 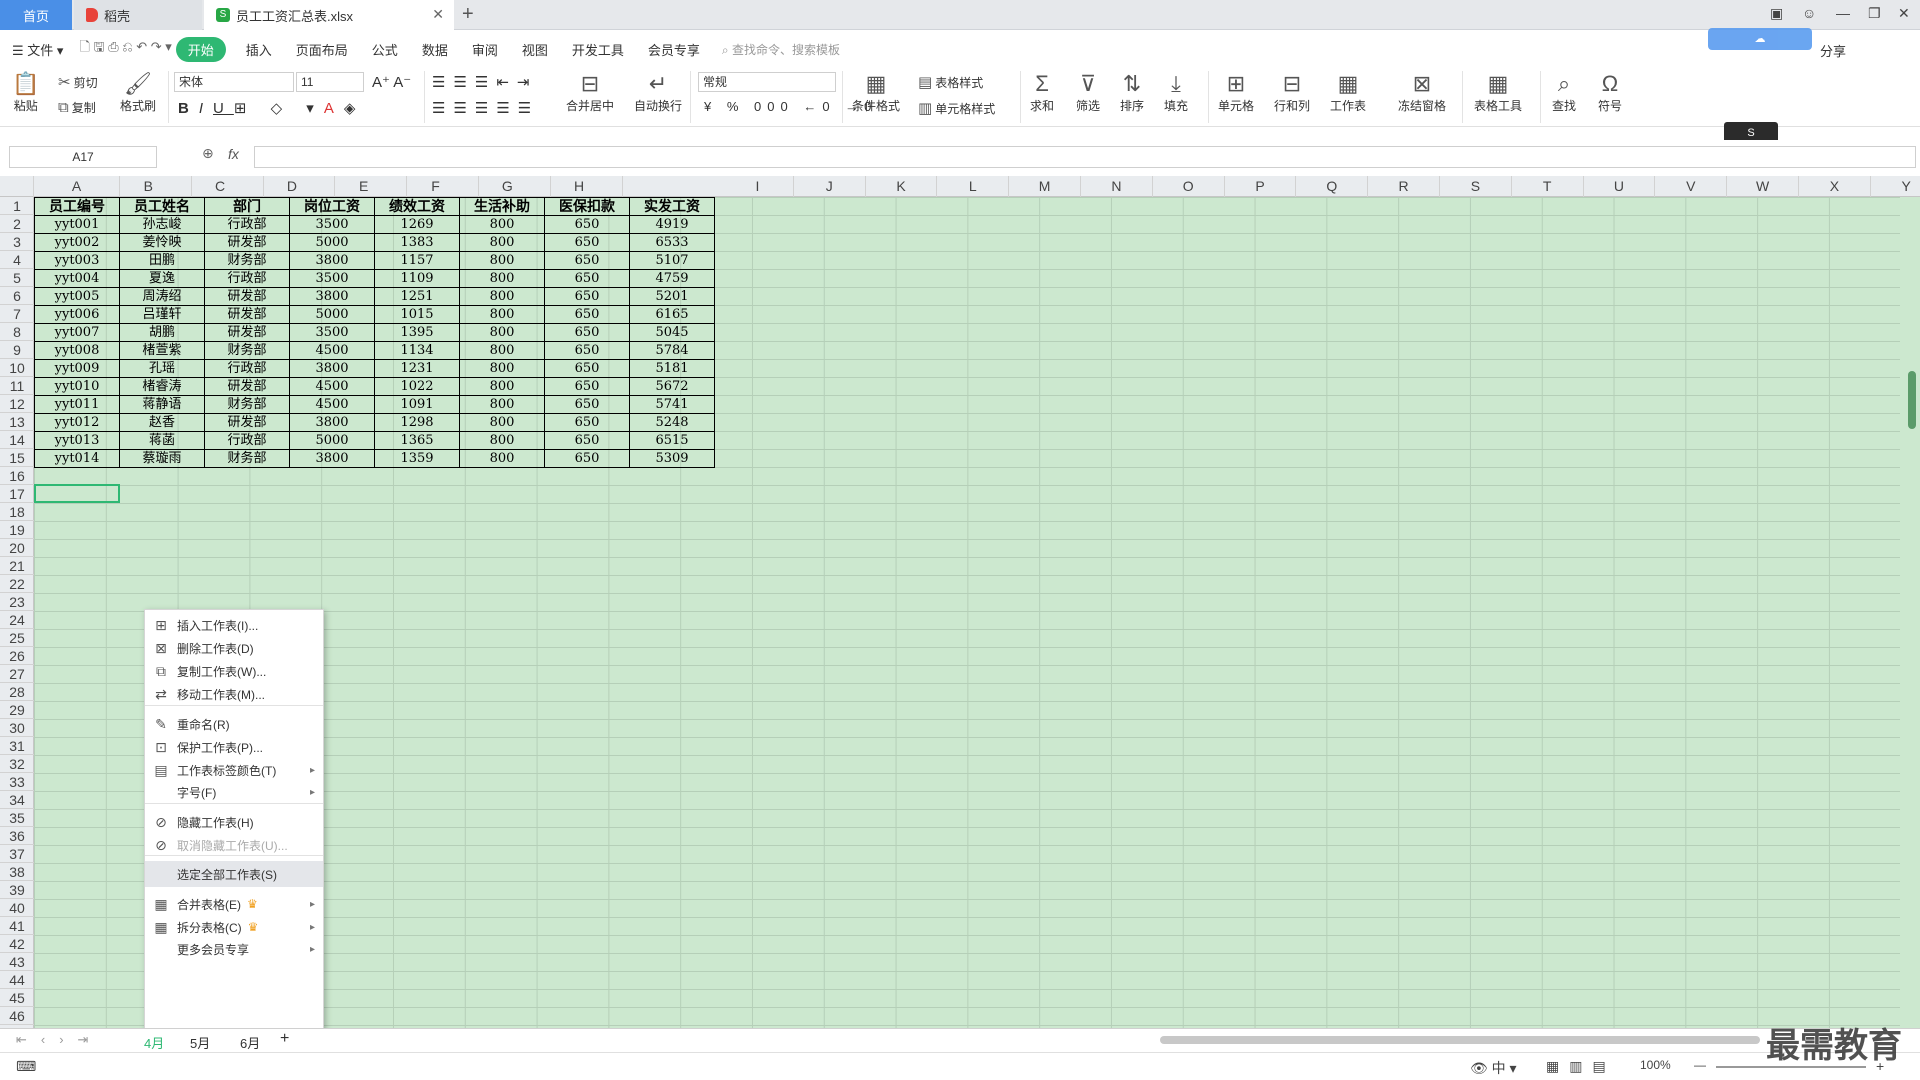 I want to click on table-header-cell: 岗位工资, so click(x=332, y=206).